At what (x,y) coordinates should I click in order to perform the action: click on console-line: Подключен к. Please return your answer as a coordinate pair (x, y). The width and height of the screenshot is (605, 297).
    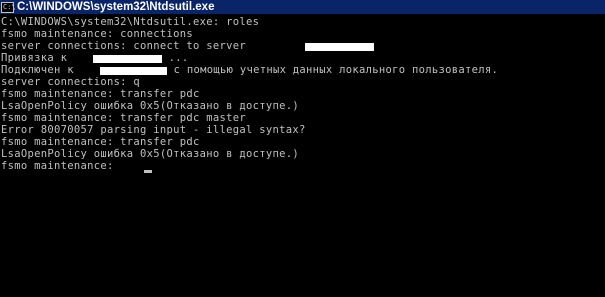
    Looking at the image, I should click on (41, 70).